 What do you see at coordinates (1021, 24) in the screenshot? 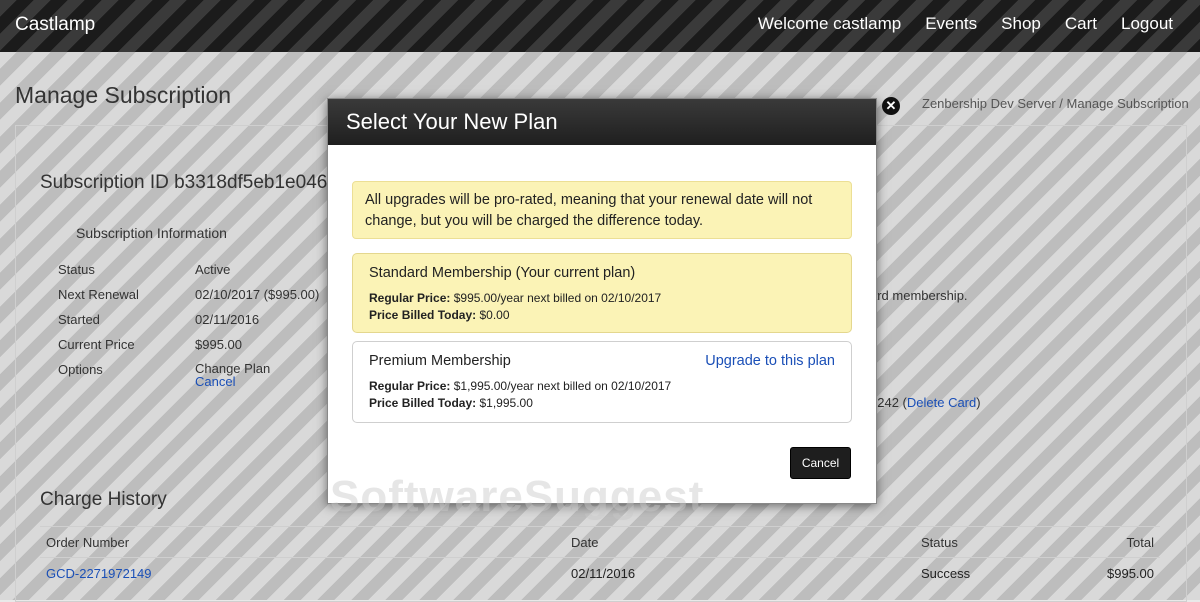
I see `nav-shop: Shop` at bounding box center [1021, 24].